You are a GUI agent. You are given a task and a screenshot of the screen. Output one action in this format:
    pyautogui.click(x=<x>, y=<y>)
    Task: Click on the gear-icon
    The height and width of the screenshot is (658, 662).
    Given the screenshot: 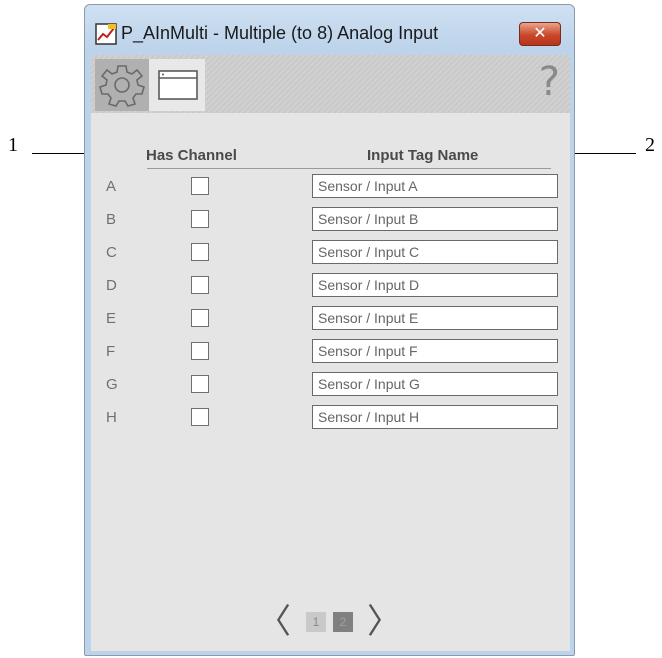 What is the action you would take?
    pyautogui.click(x=122, y=86)
    